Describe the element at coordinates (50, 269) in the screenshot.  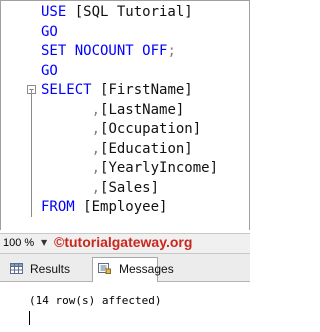
I see `tab-results-label: Results` at that location.